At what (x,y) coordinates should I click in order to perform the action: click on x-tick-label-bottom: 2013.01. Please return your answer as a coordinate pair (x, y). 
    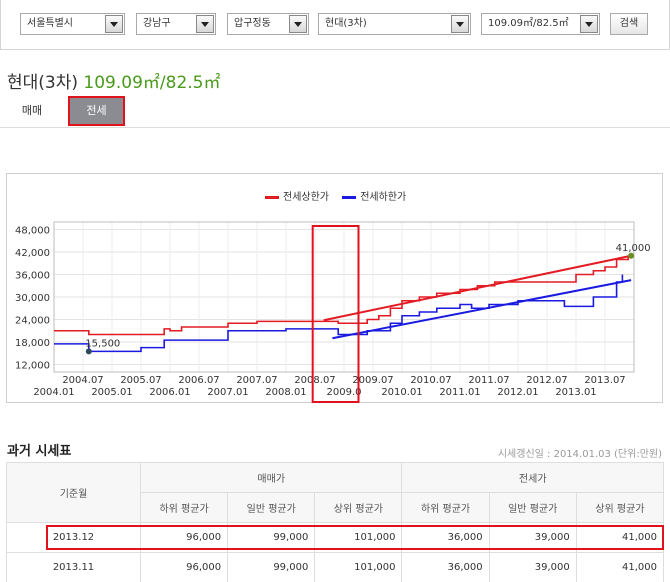
    Looking at the image, I should click on (575, 392).